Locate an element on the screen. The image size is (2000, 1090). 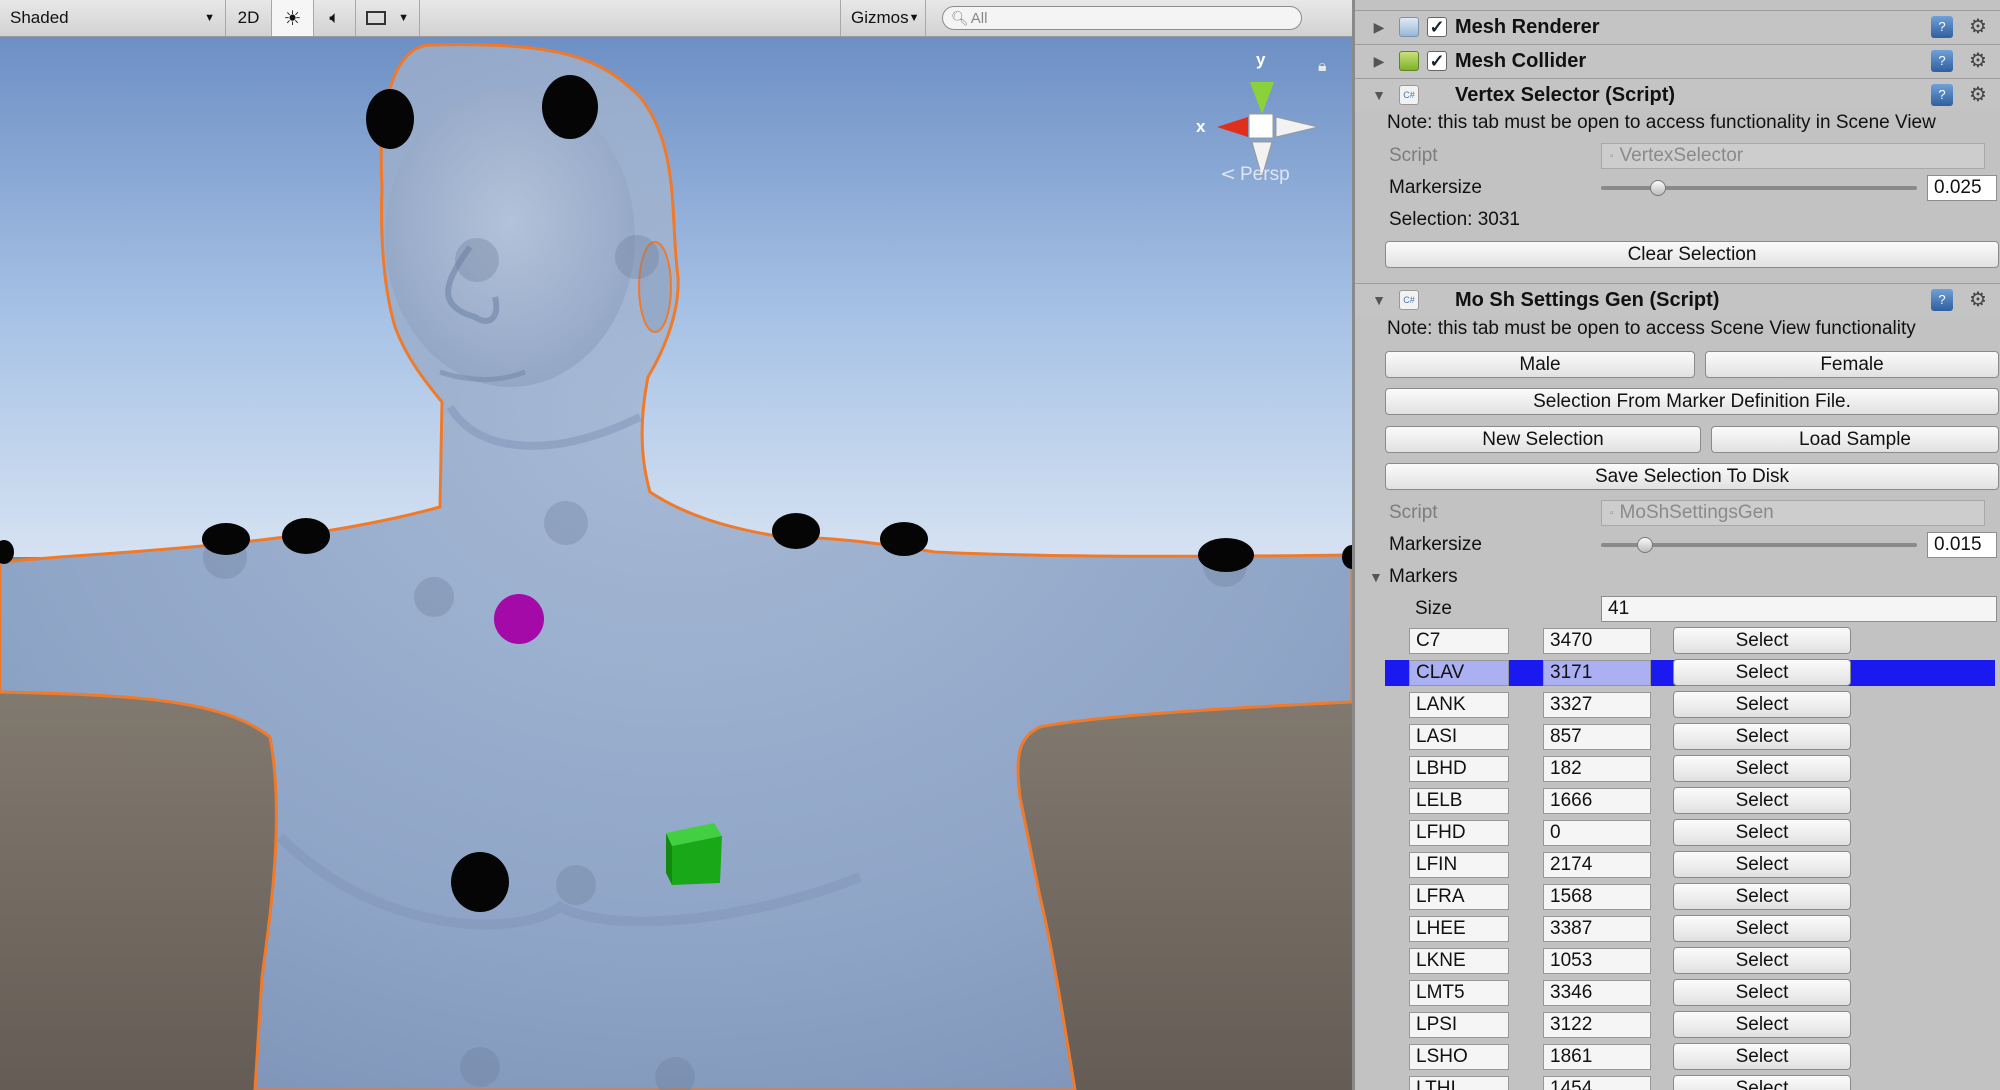
marker-row: LPSI 3122 Select is located at coordinates (1677, 1025).